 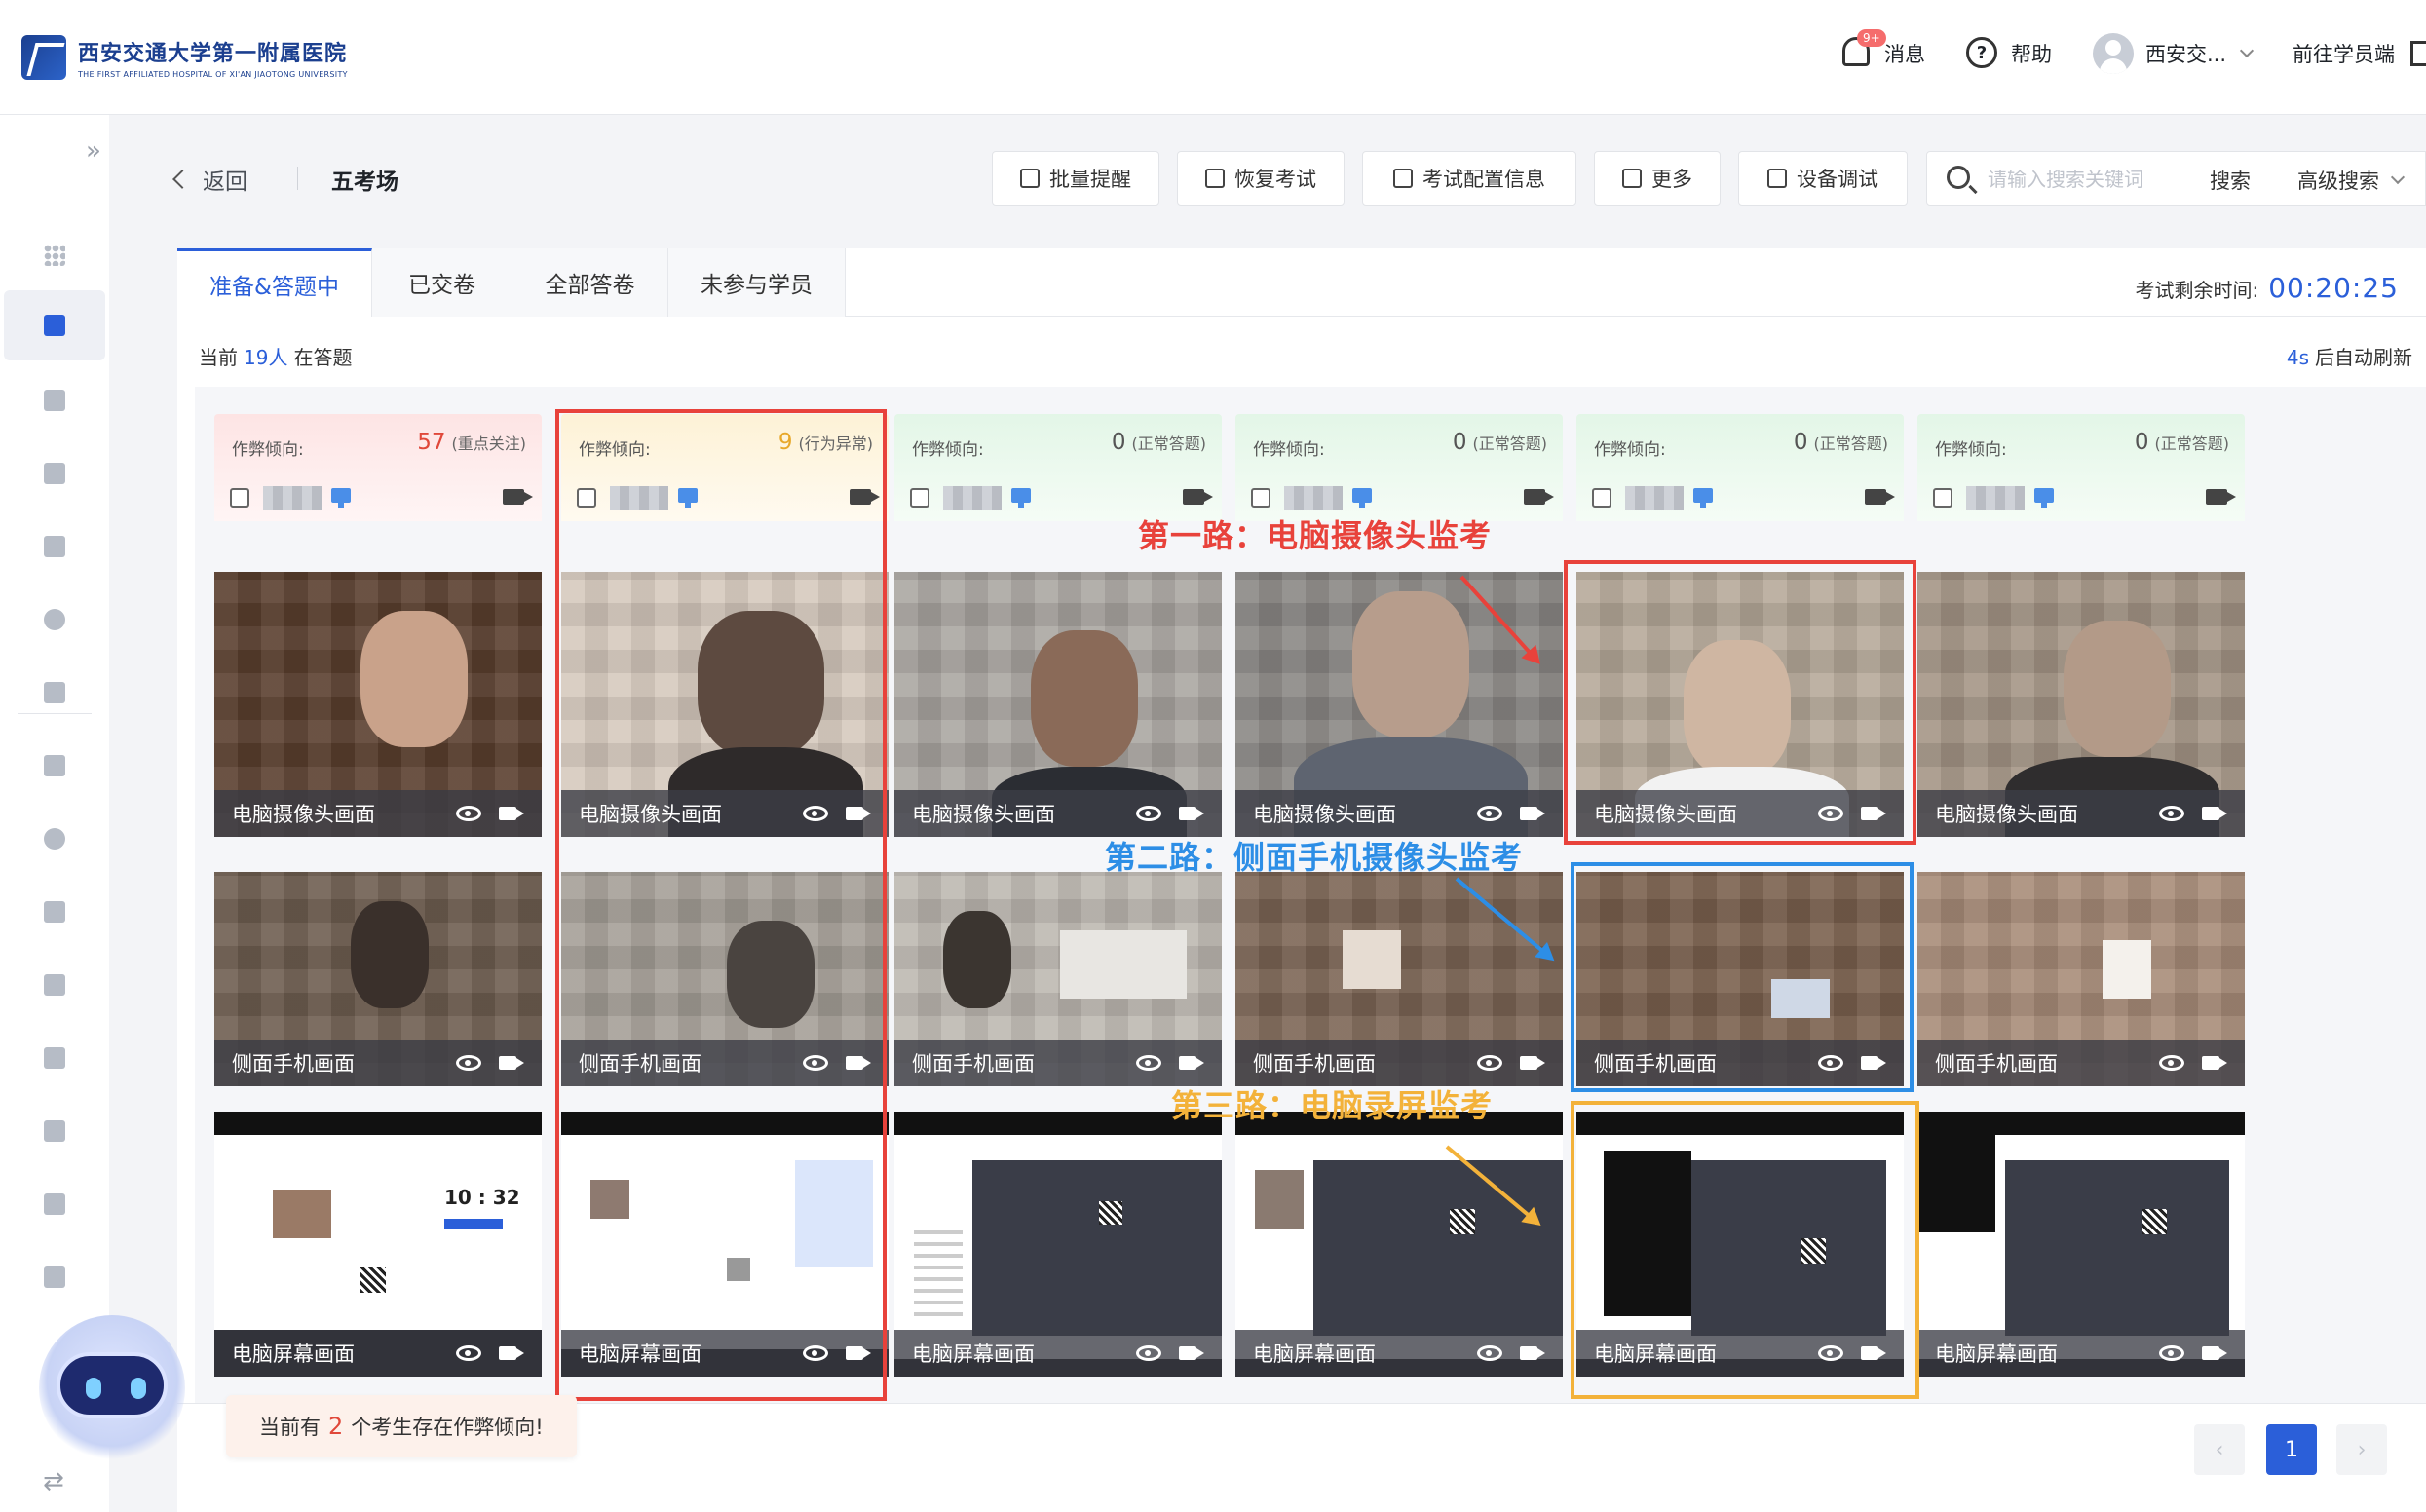 I want to click on exam-config-button: 考试配置信息, so click(x=1469, y=178).